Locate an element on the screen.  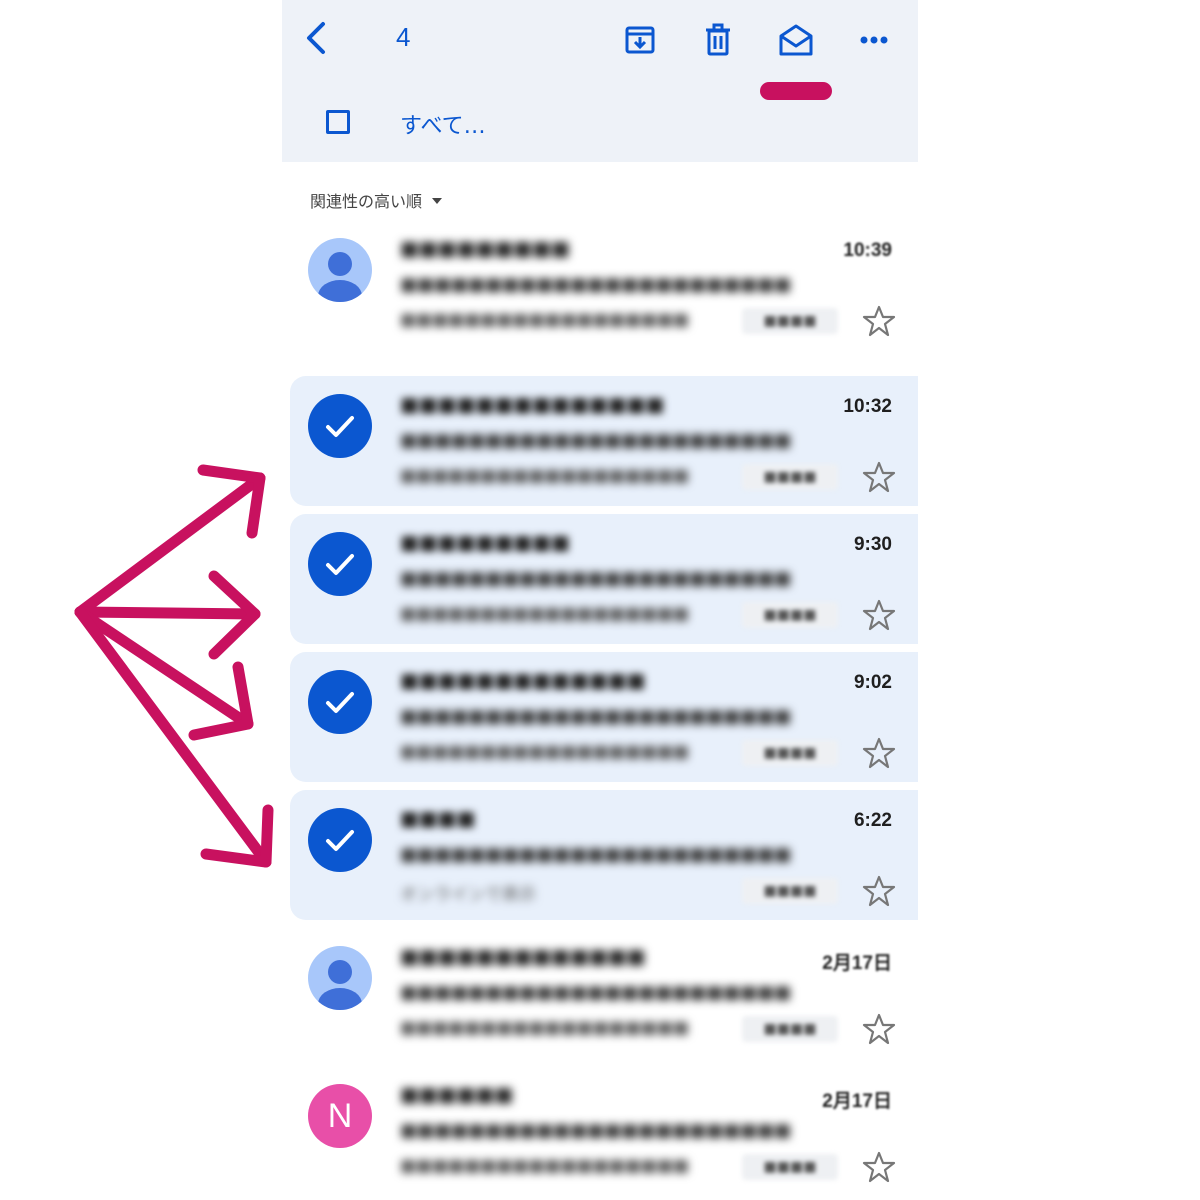
email-snippet: オンラインで表示 is located at coordinates (468, 895).